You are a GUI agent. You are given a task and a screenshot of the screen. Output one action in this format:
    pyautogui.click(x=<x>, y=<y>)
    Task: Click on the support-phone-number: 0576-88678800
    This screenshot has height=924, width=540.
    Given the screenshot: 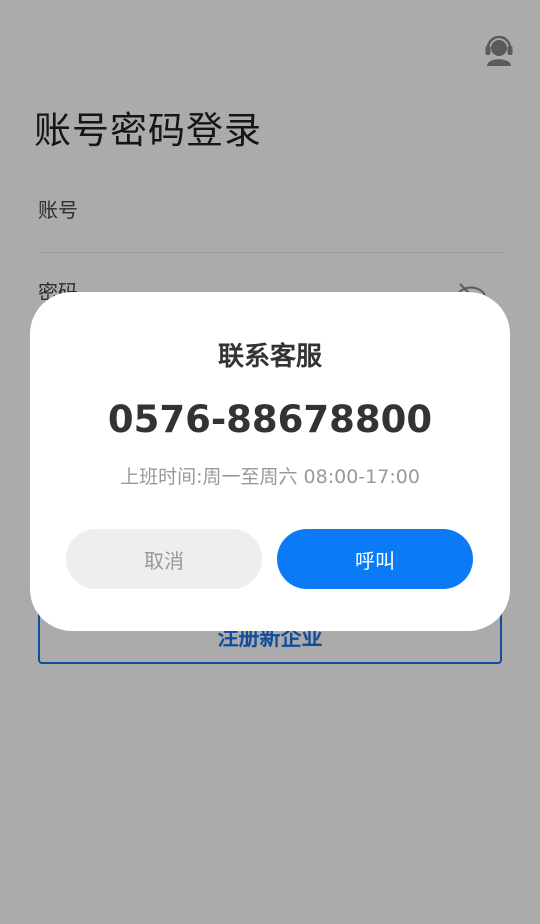 What is the action you would take?
    pyautogui.click(x=270, y=419)
    